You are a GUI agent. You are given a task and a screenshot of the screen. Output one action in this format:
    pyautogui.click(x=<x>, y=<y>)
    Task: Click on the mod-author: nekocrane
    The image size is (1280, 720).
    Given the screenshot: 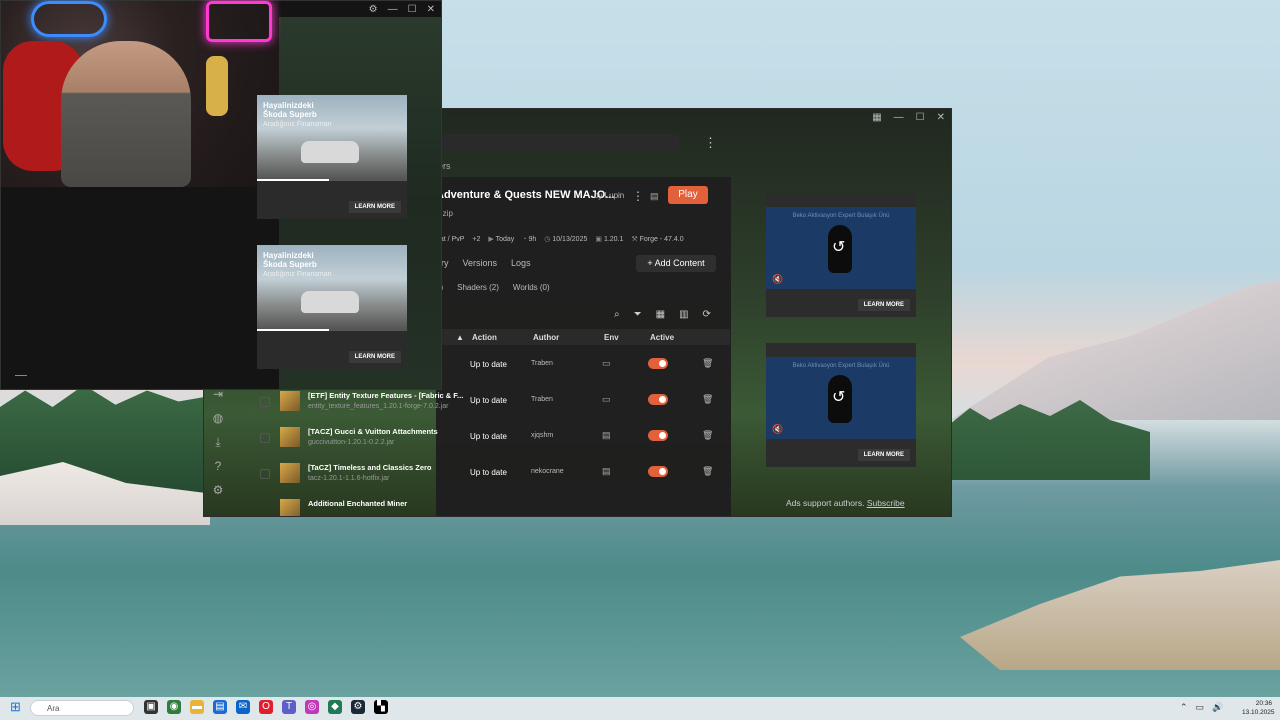 What is the action you would take?
    pyautogui.click(x=547, y=471)
    